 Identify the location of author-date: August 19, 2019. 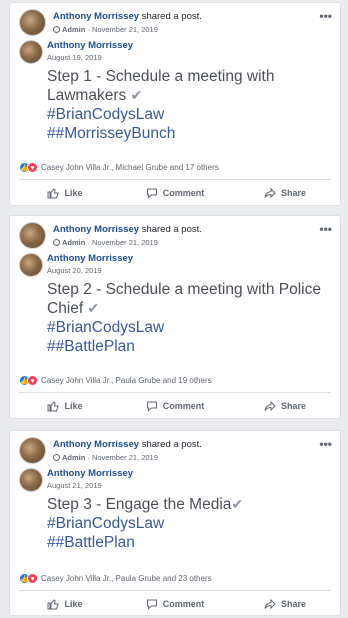
(74, 57).